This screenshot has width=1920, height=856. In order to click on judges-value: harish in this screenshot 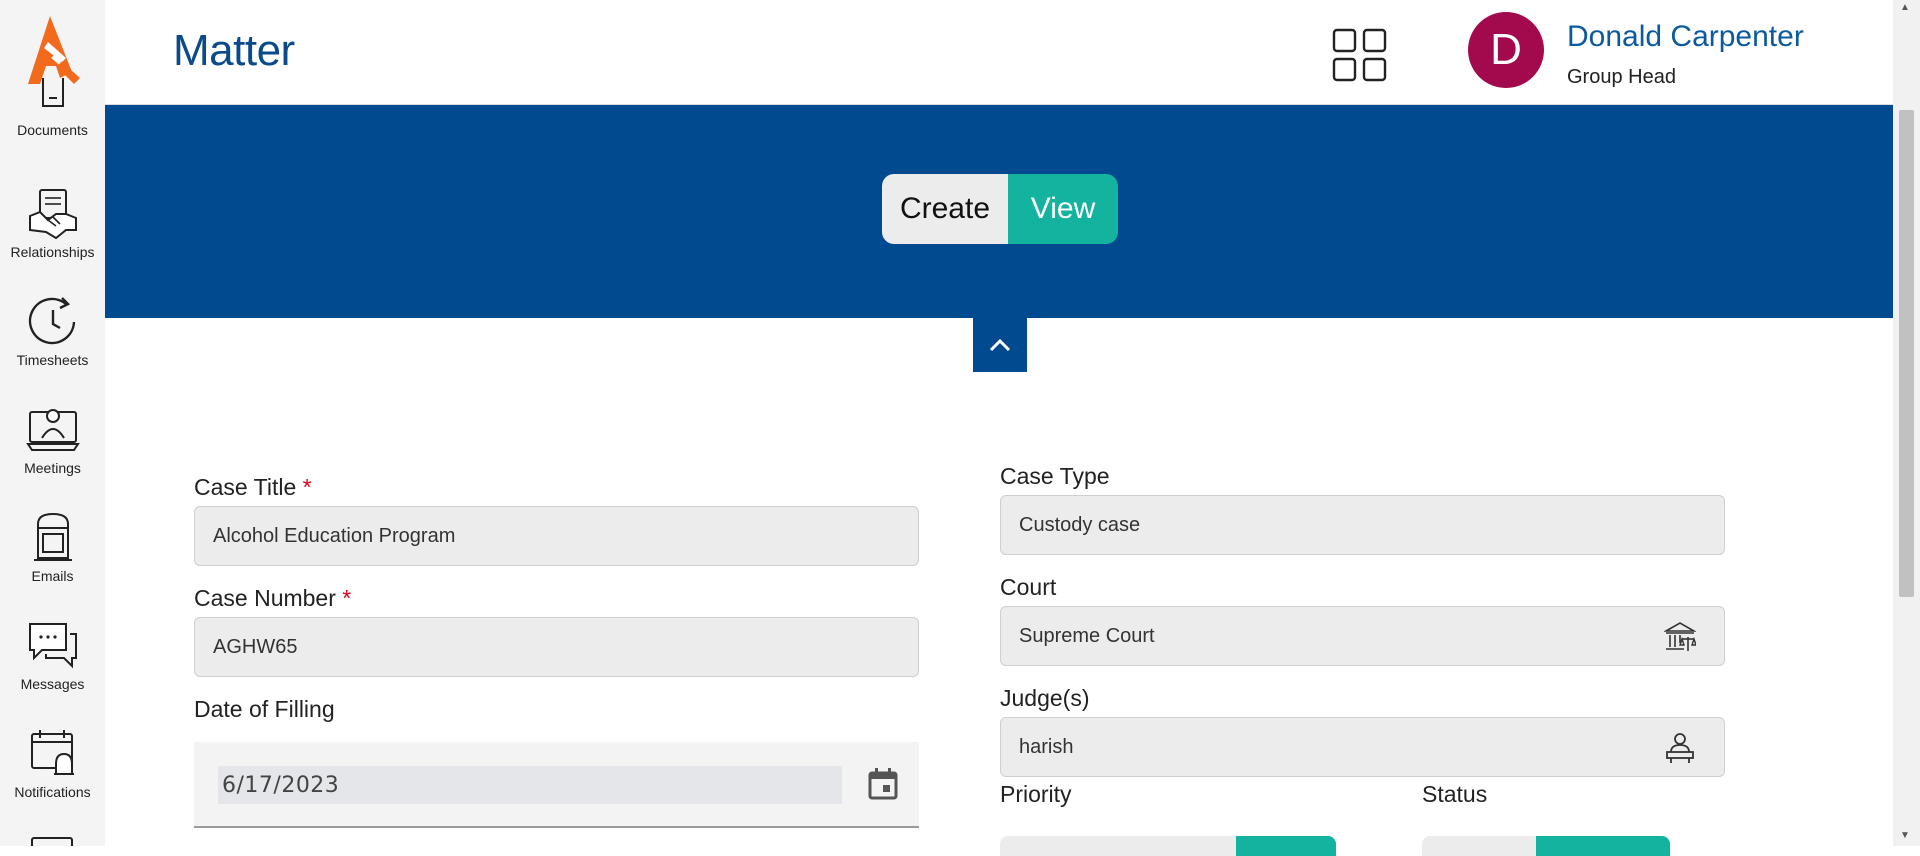, I will do `click(1046, 746)`.